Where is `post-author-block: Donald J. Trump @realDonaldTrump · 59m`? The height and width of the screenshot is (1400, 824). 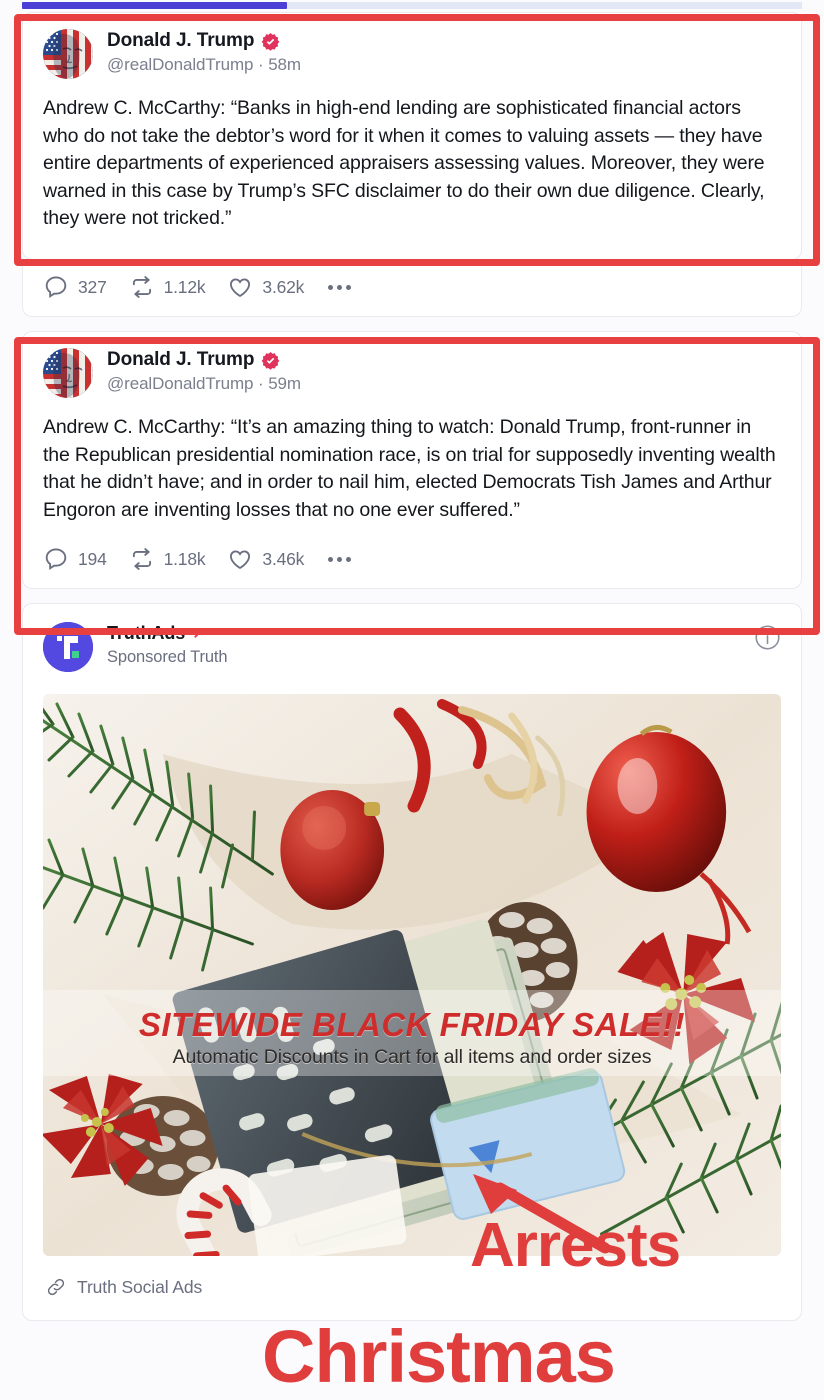 post-author-block: Donald J. Trump @realDonaldTrump · 59m is located at coordinates (204, 371).